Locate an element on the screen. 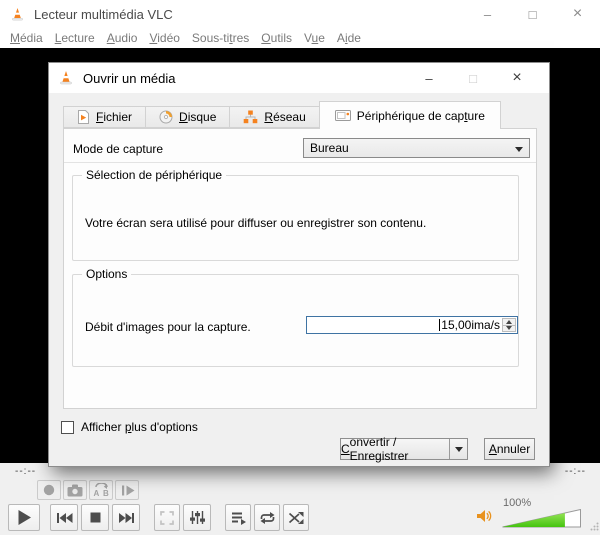 The image size is (600, 535). playlist-icon is located at coordinates (238, 518).